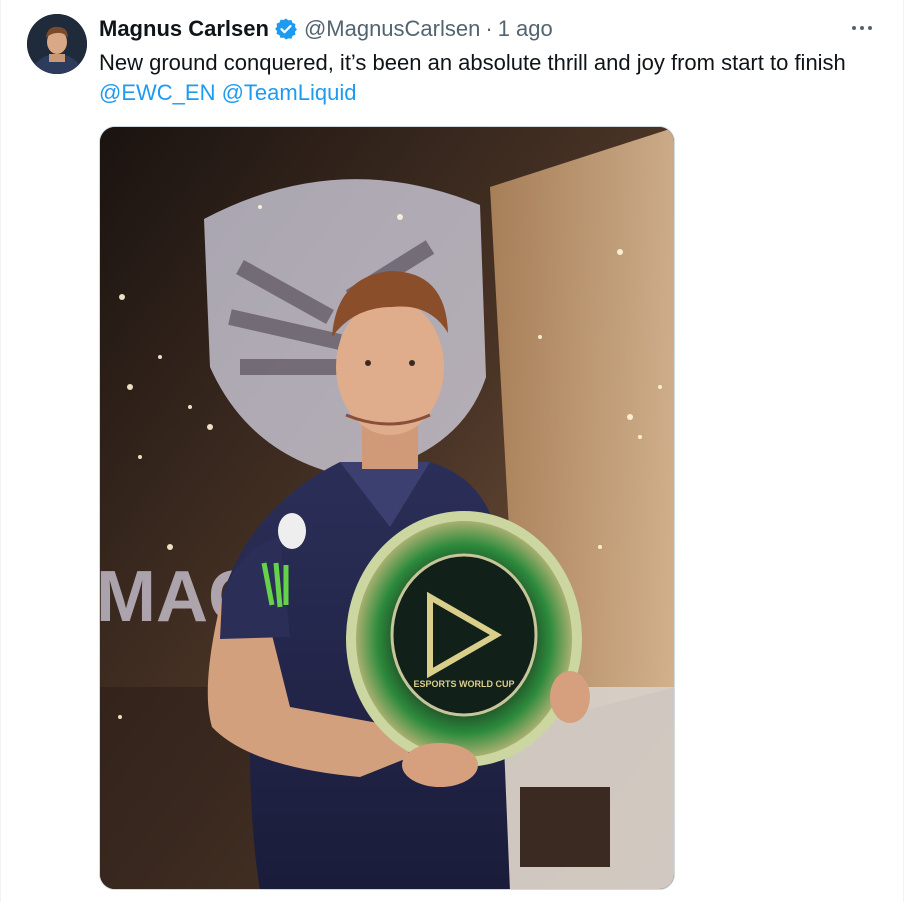  I want to click on more-horizontal-icon, so click(862, 28).